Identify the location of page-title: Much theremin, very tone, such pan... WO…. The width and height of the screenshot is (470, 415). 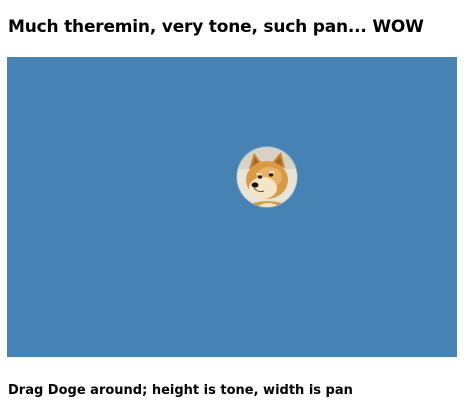
(216, 27).